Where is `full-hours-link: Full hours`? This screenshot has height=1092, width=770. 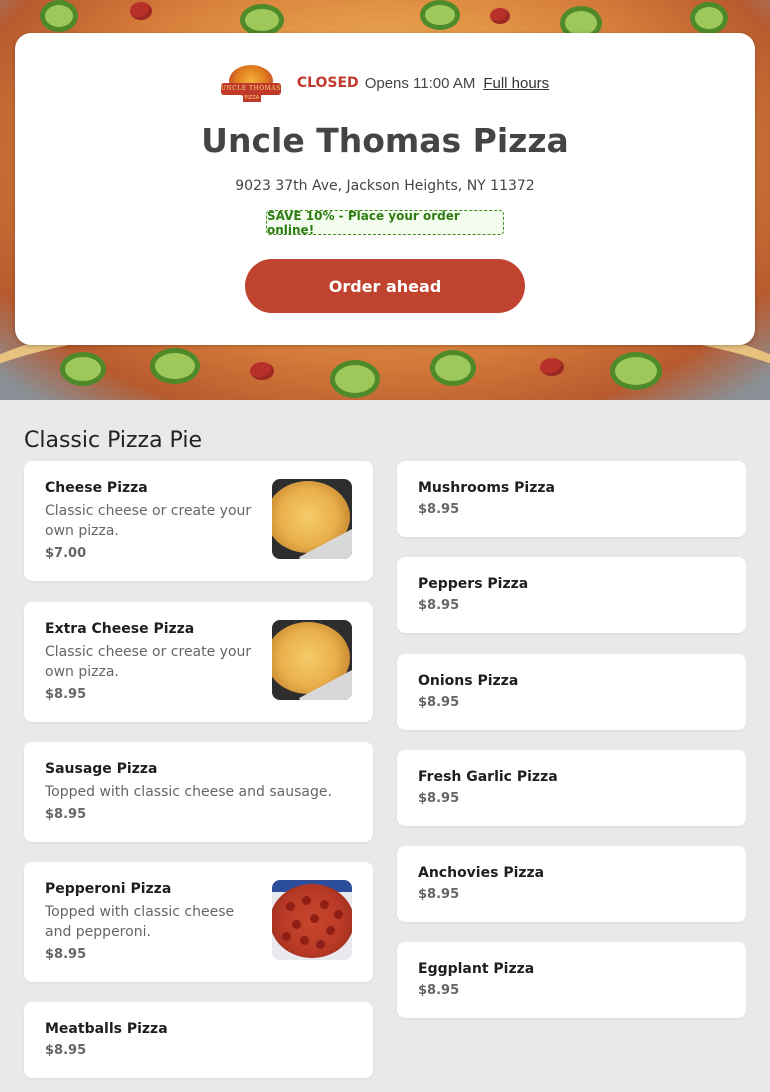 full-hours-link: Full hours is located at coordinates (516, 83).